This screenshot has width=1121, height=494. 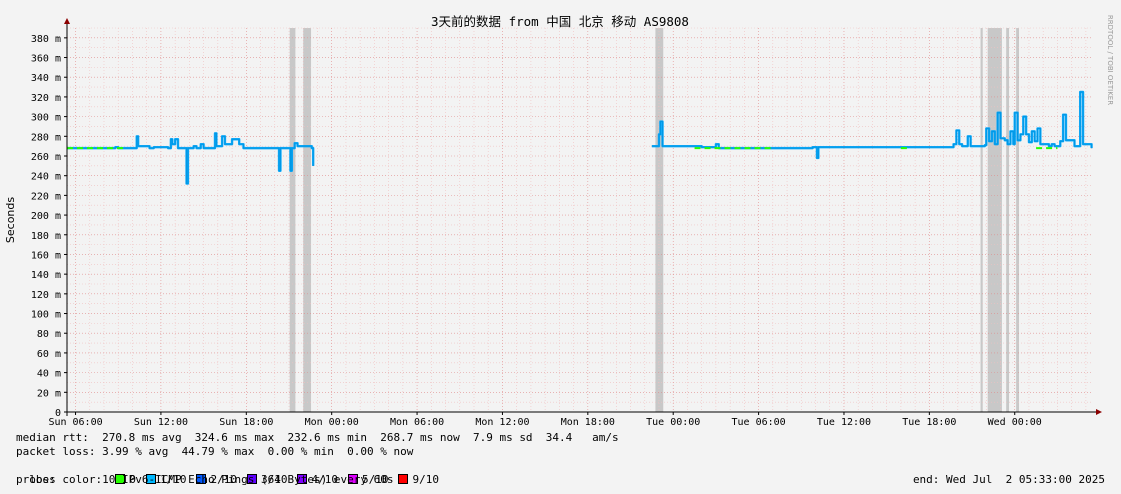 I want to click on y-tick-label: 80 m, so click(x=49, y=334).